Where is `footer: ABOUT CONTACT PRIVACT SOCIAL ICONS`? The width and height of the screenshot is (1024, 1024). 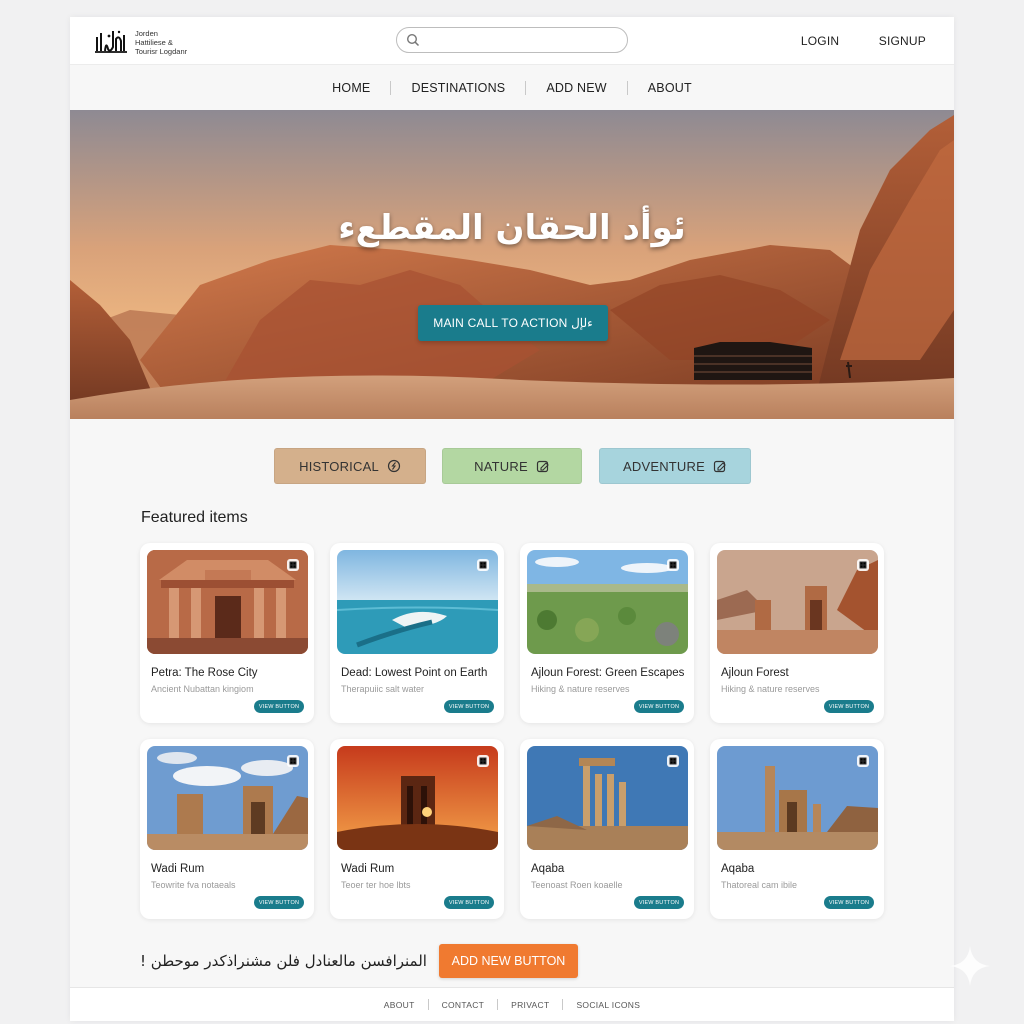 footer: ABOUT CONTACT PRIVACT SOCIAL ICONS is located at coordinates (512, 1004).